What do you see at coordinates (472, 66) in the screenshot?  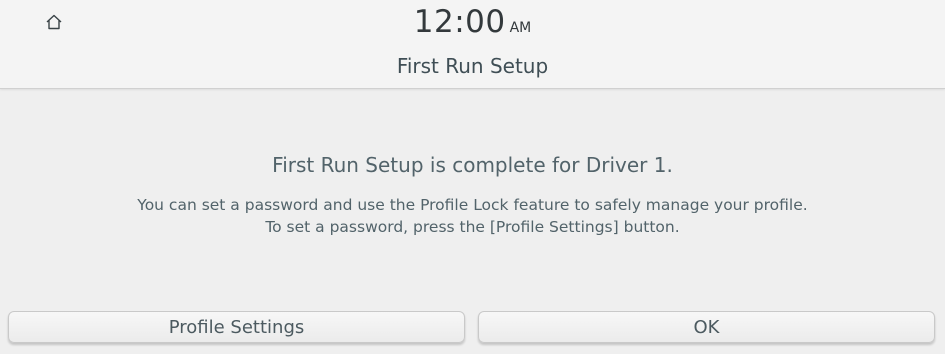 I see `page-title: First Run Setup` at bounding box center [472, 66].